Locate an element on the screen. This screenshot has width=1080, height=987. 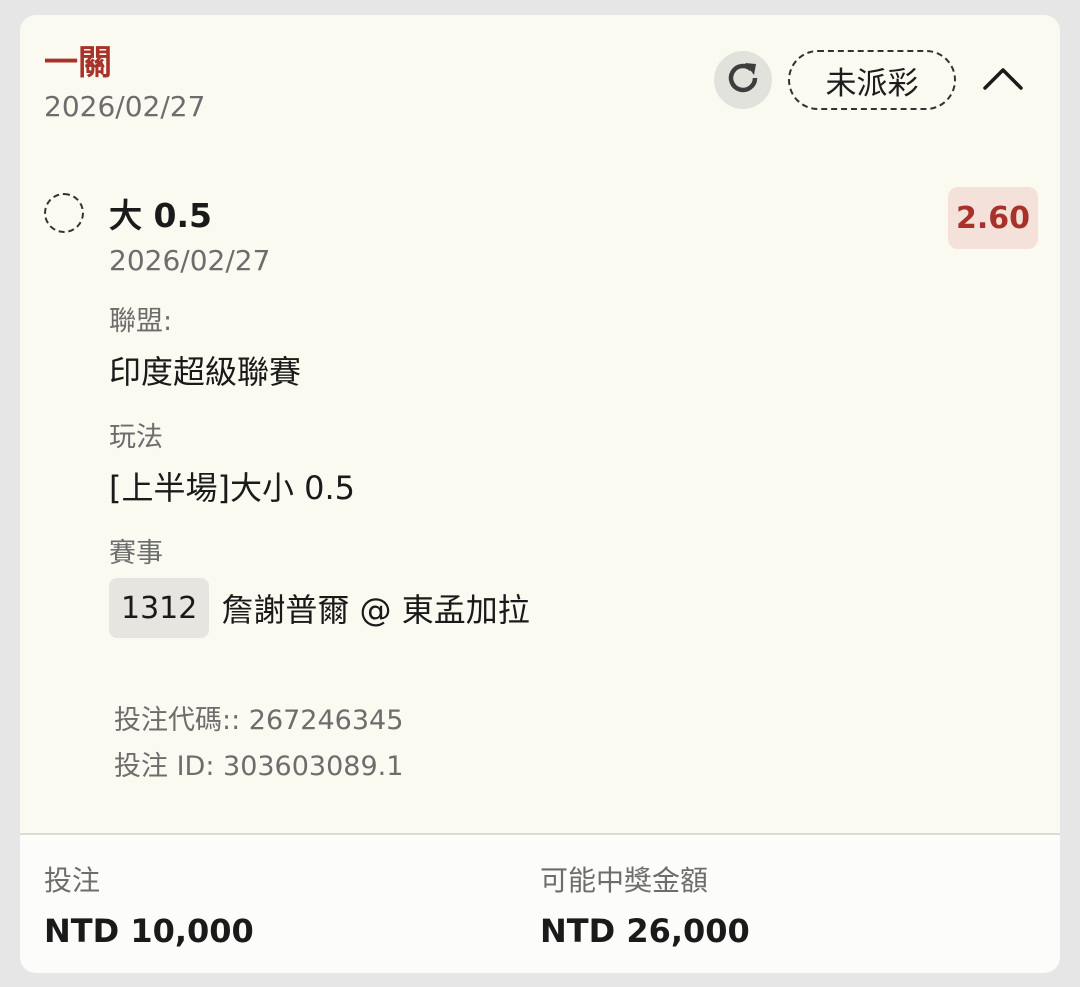
odds-badge: 2.60 is located at coordinates (993, 218).